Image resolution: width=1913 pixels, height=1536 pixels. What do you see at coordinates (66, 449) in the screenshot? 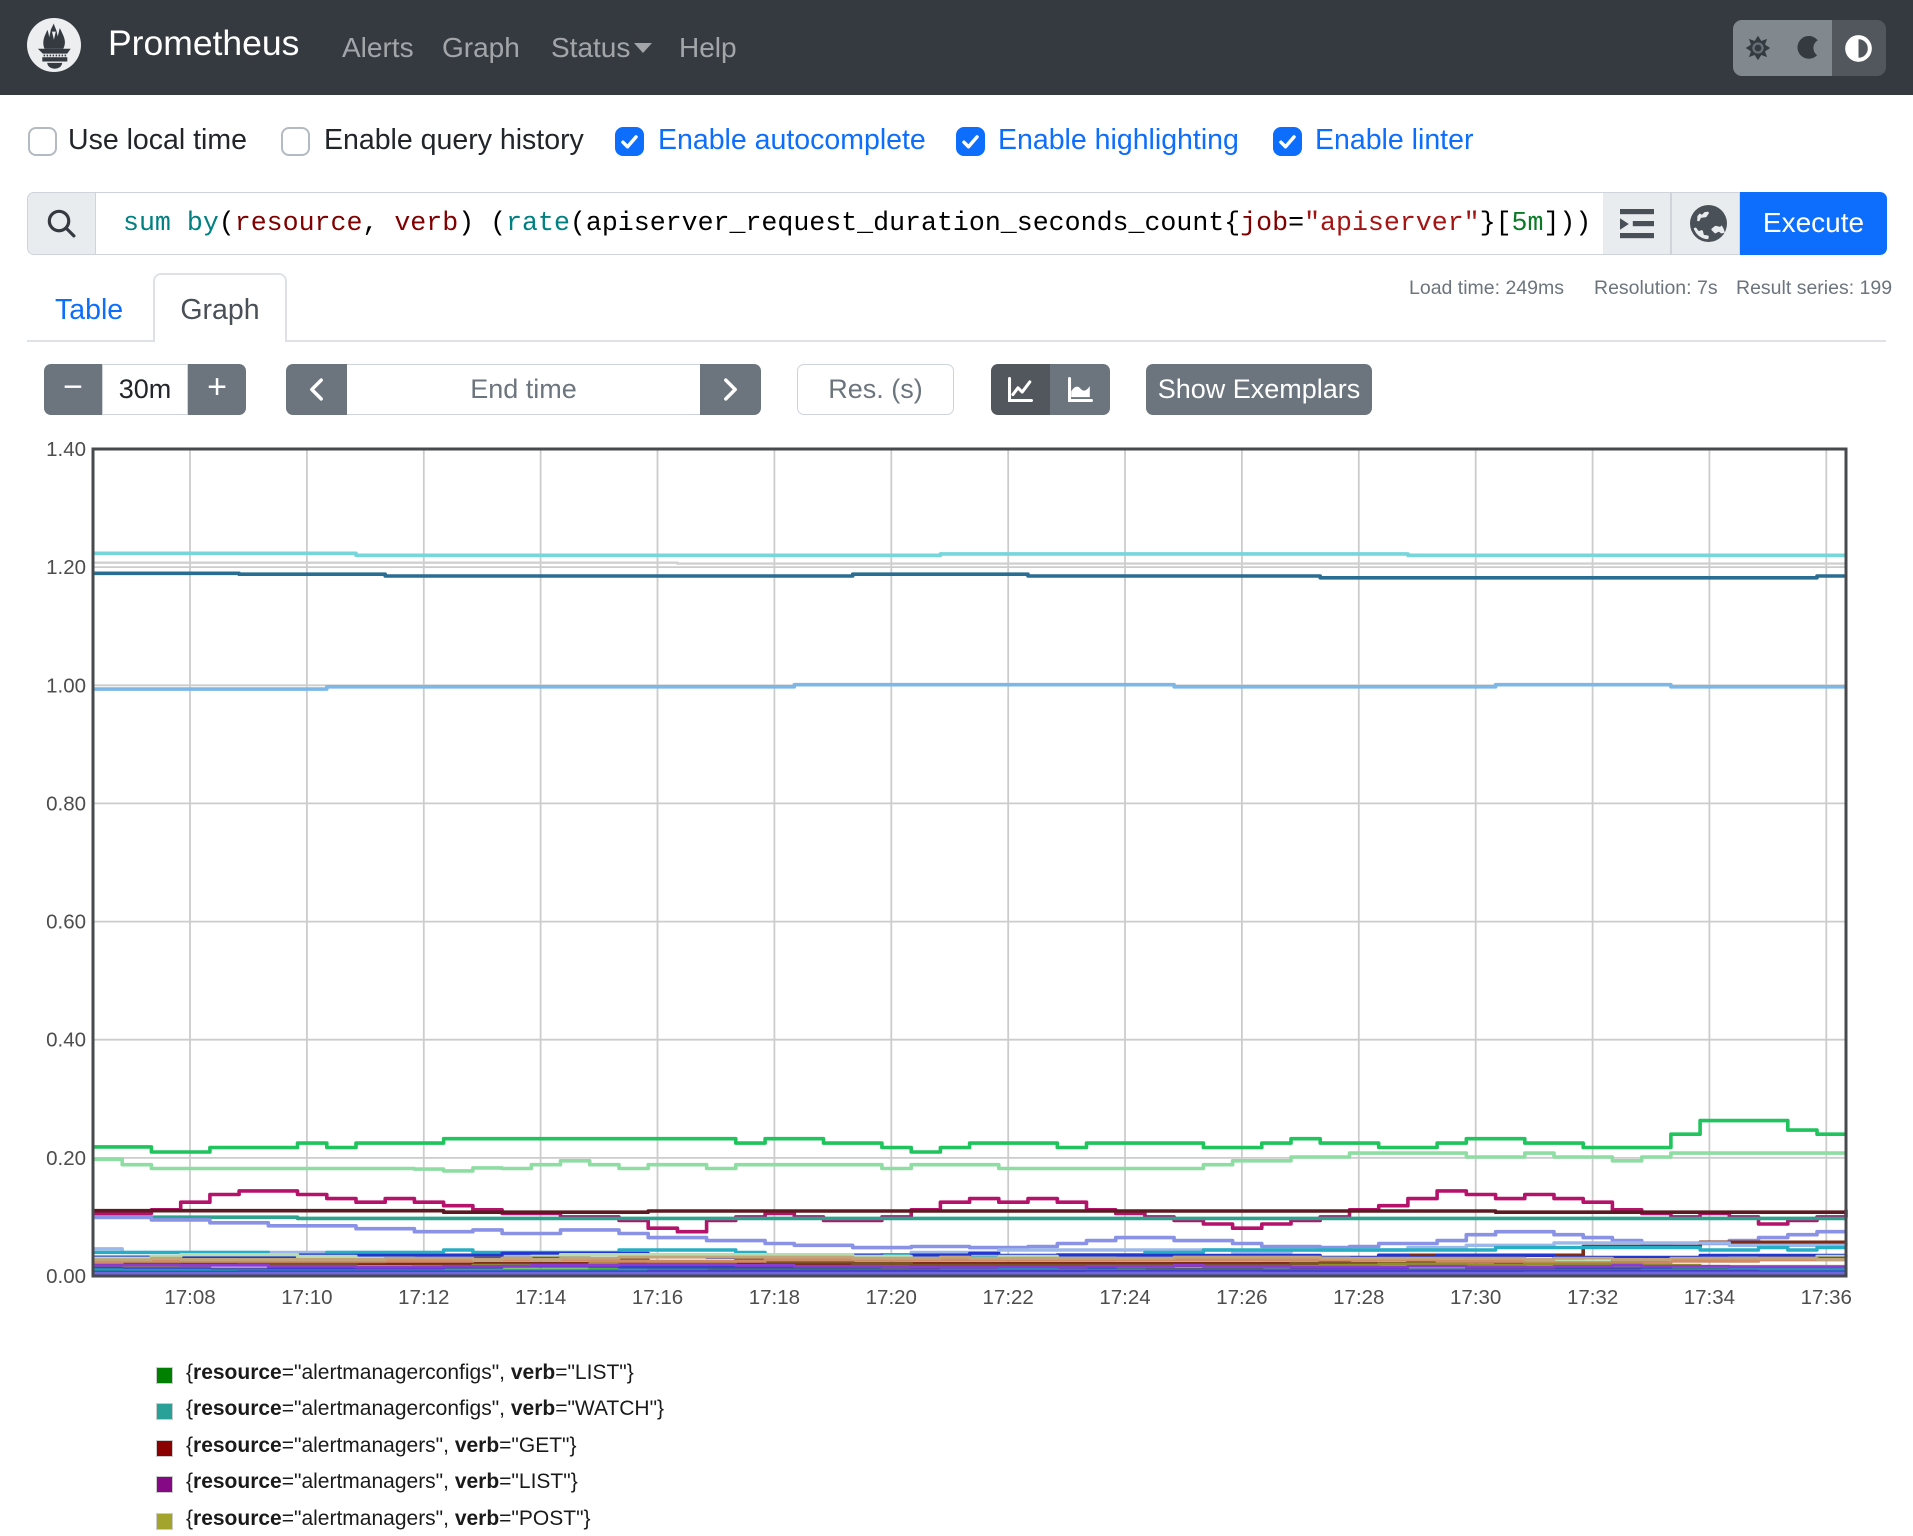
I see `svg-text: 1.40` at bounding box center [66, 449].